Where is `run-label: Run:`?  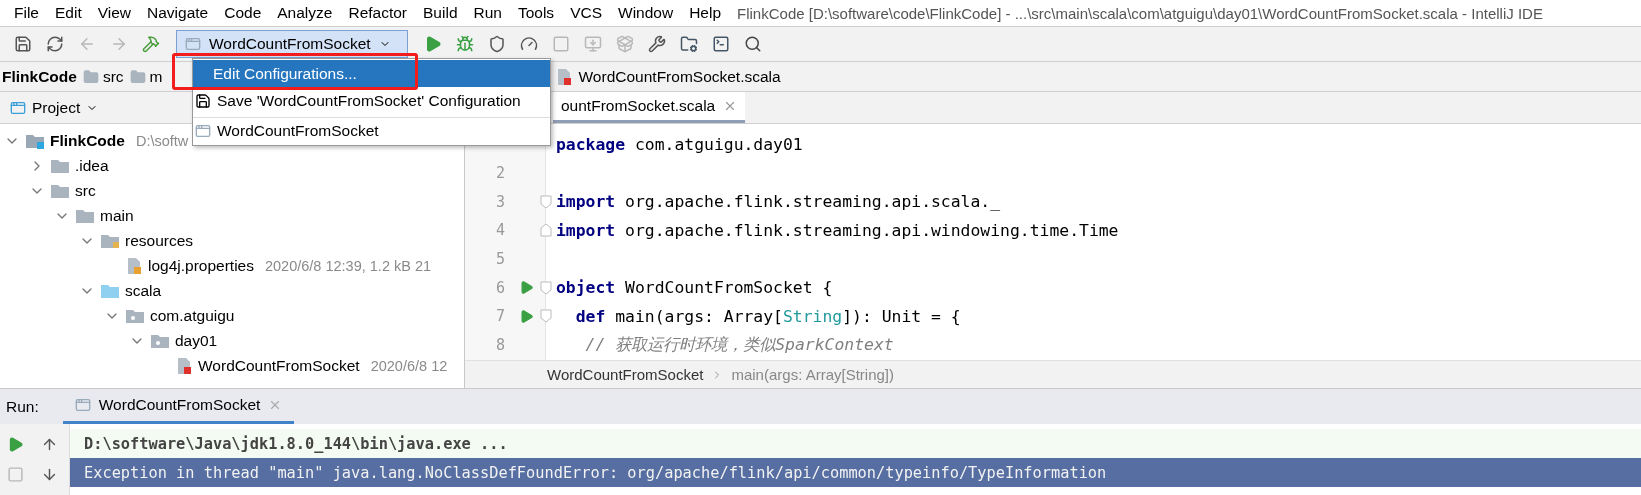 run-label: Run: is located at coordinates (22, 406).